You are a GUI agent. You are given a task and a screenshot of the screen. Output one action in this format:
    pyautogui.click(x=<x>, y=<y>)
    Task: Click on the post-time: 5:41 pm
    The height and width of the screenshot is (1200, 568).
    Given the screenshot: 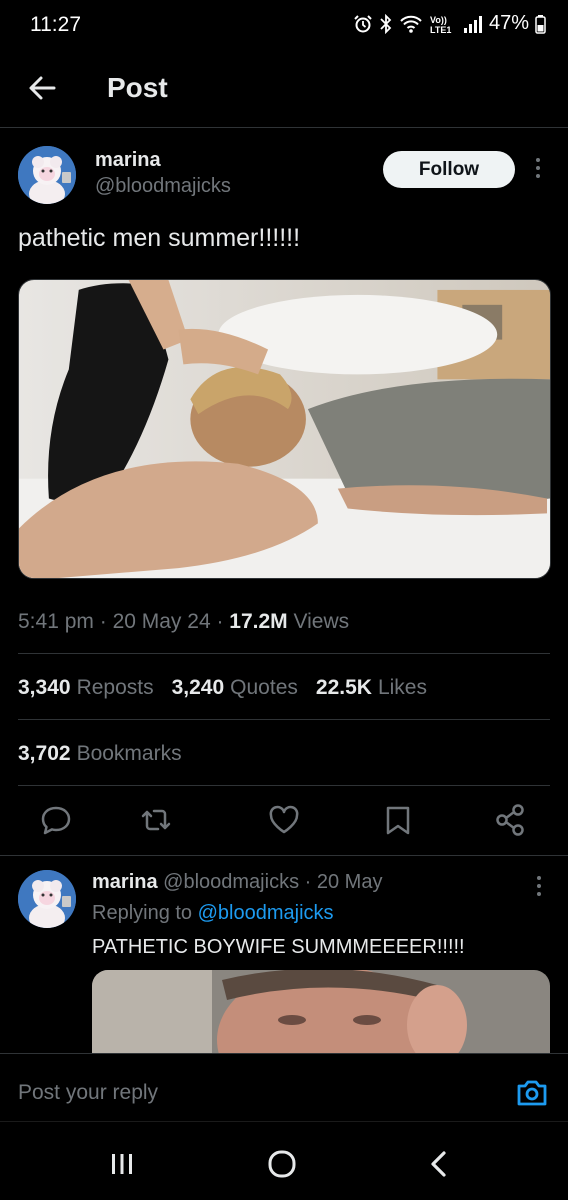 What is the action you would take?
    pyautogui.click(x=56, y=621)
    